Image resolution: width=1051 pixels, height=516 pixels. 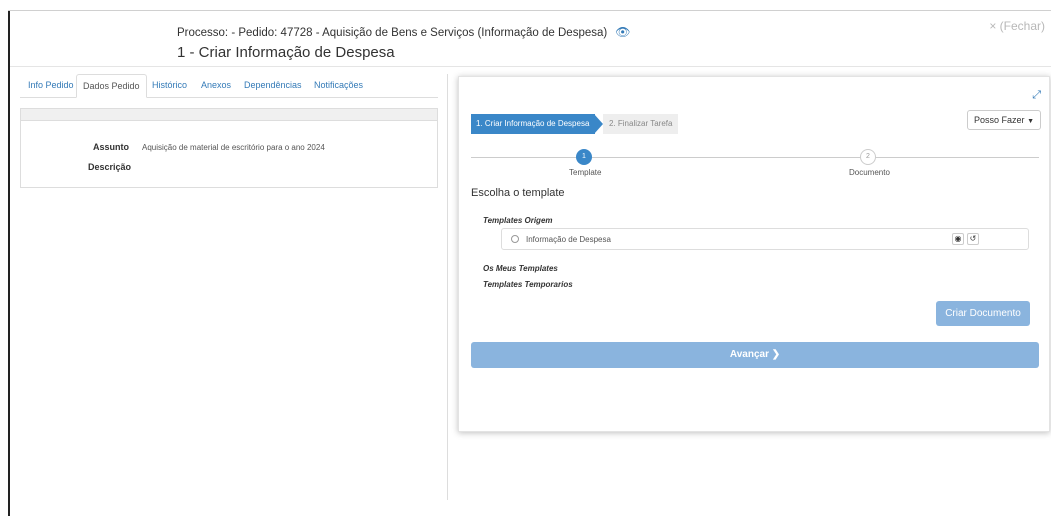 What do you see at coordinates (229, 115) in the screenshot?
I see `details-header-bar` at bounding box center [229, 115].